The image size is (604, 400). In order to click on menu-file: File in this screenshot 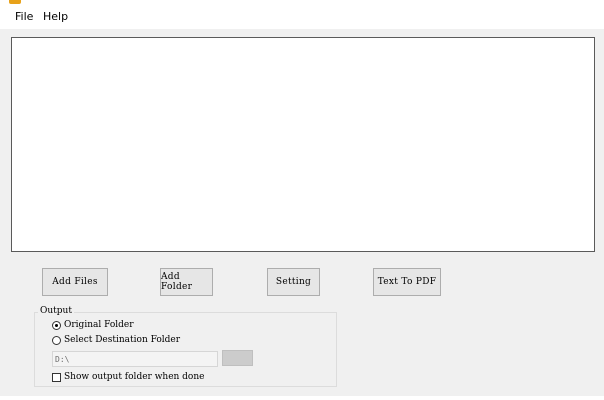, I will do `click(24, 16)`.